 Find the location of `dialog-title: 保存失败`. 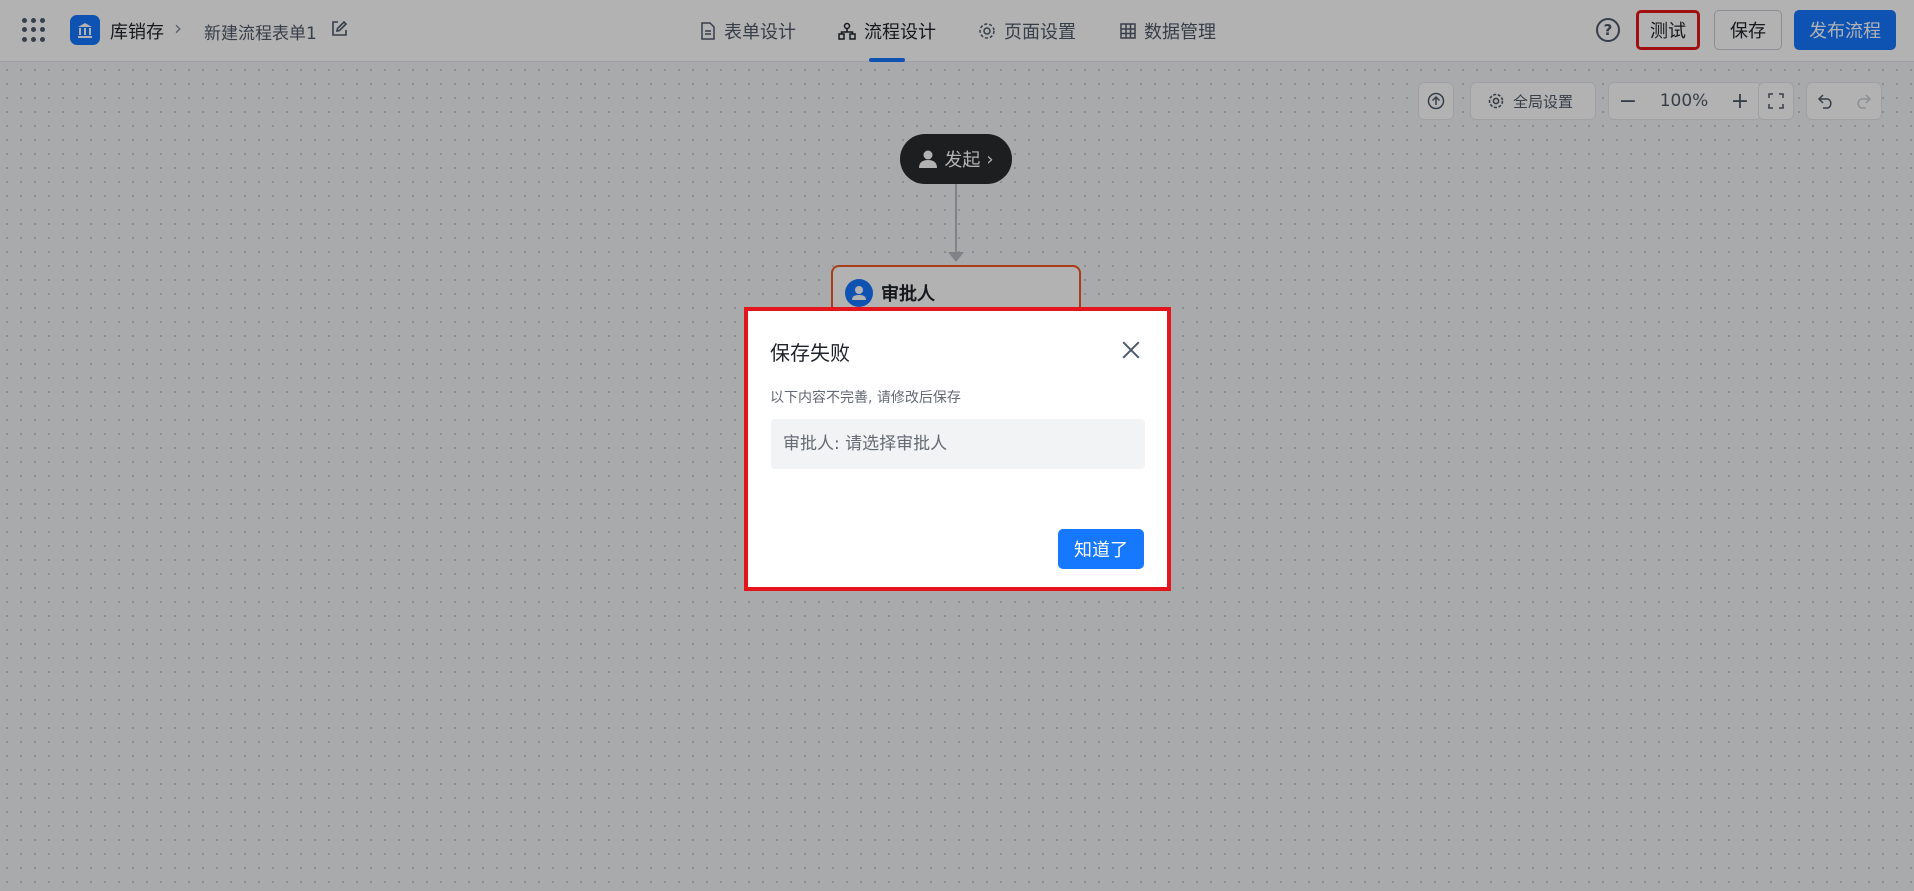

dialog-title: 保存失败 is located at coordinates (810, 353).